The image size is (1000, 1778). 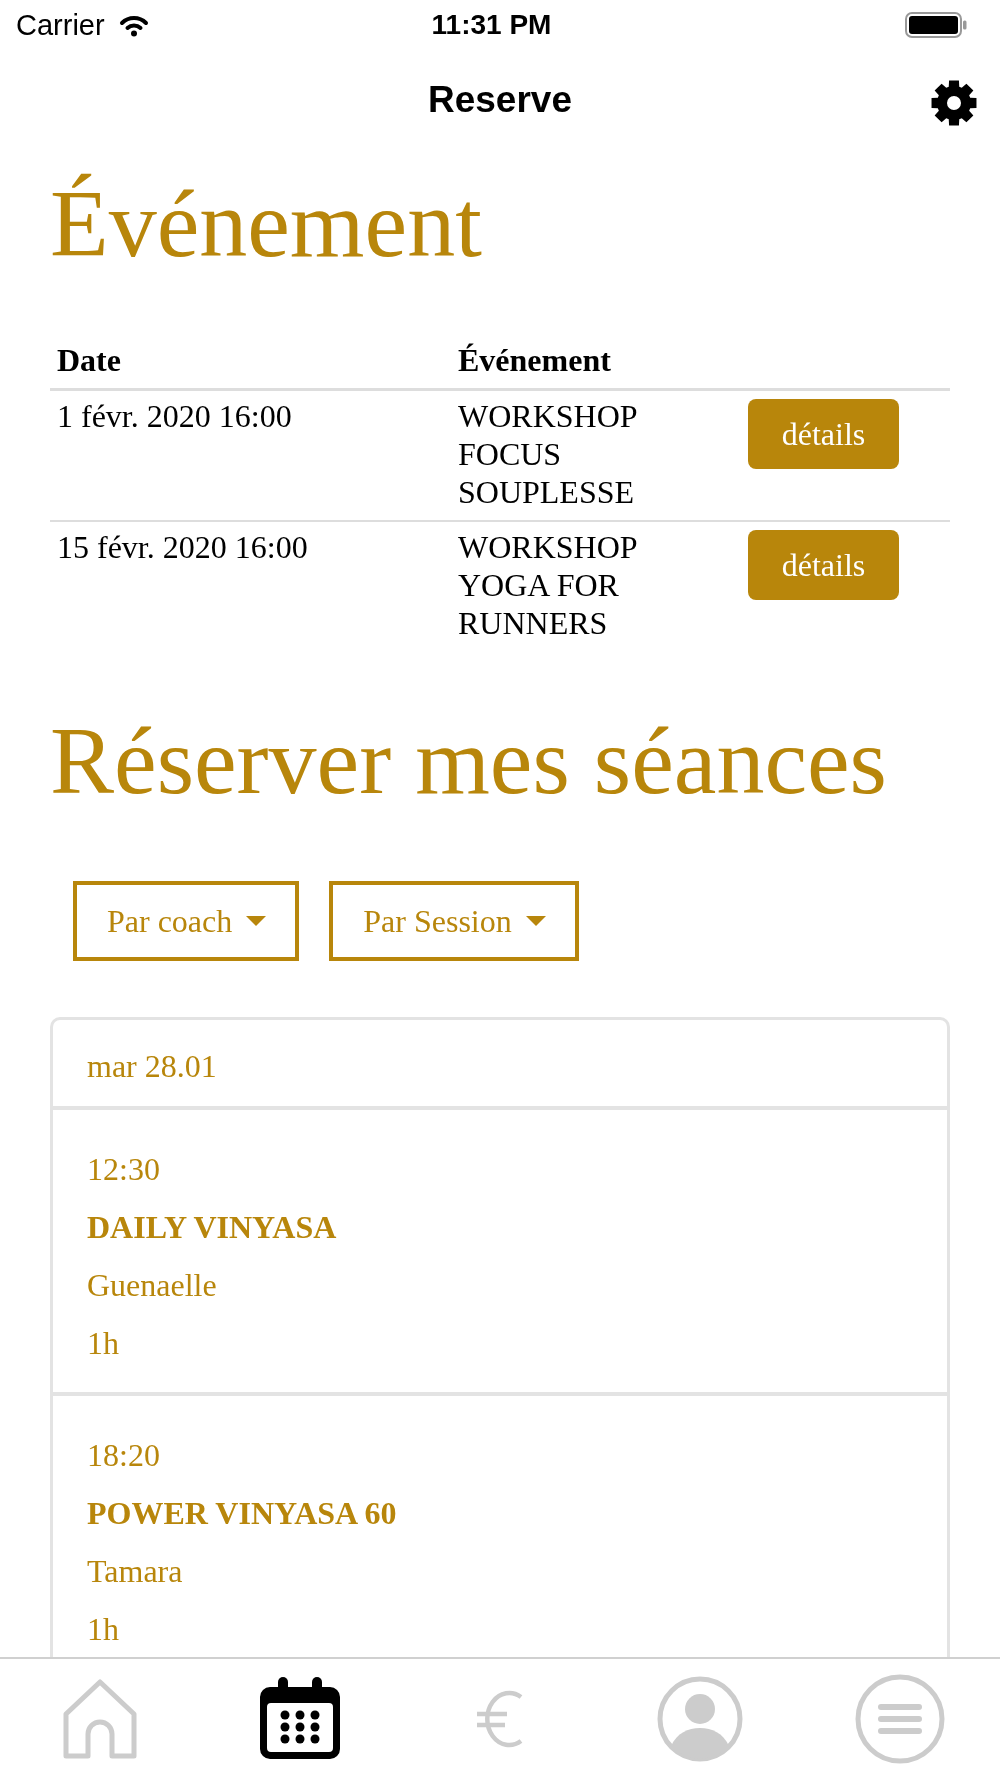 I want to click on menu-icon, so click(x=900, y=1718).